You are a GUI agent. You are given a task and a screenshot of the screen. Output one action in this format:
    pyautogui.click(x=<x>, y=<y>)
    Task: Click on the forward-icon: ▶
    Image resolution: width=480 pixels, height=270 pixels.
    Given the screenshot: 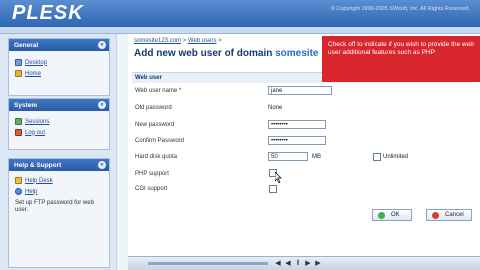 What is the action you would take?
    pyautogui.click(x=318, y=264)
    